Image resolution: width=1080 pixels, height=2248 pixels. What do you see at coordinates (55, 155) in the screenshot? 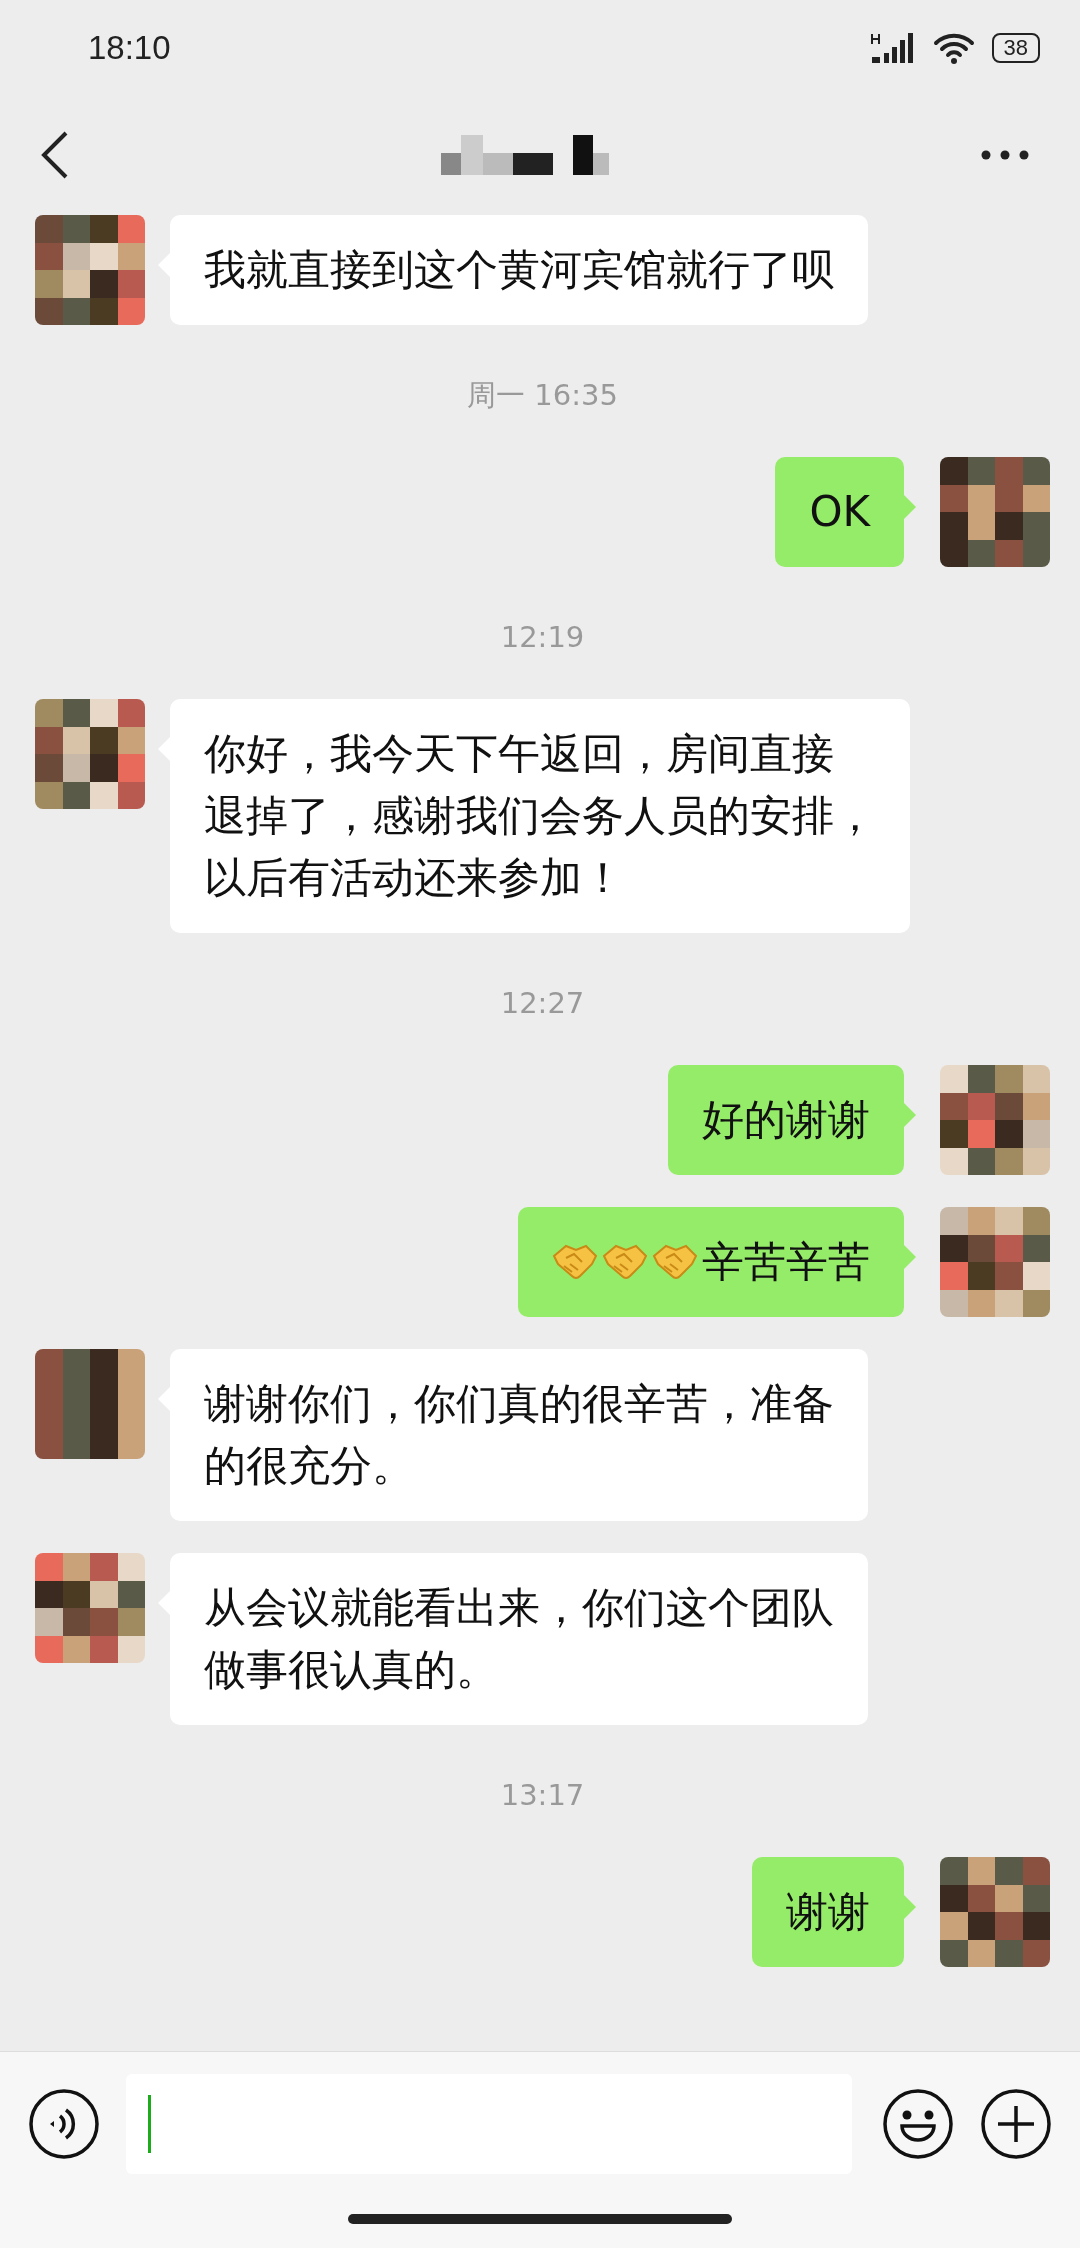
I see `back-icon` at bounding box center [55, 155].